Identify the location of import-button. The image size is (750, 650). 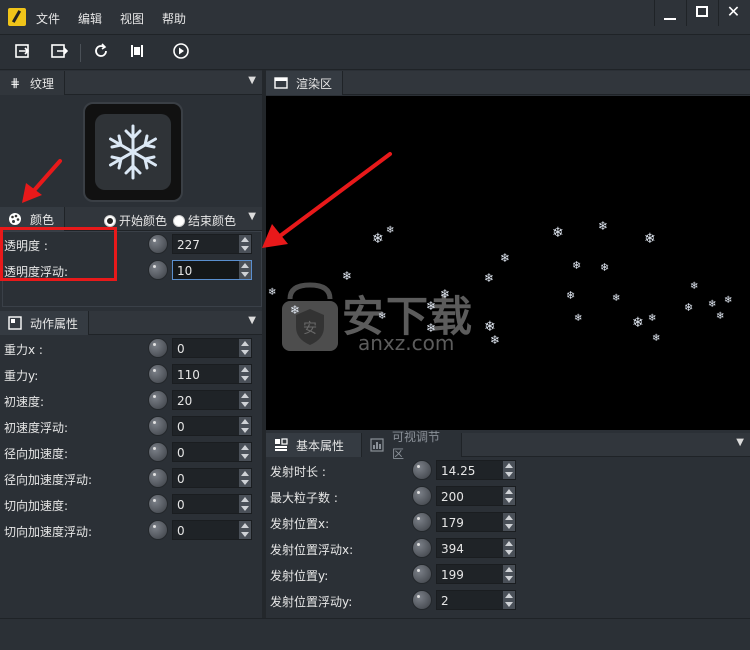
(23, 53).